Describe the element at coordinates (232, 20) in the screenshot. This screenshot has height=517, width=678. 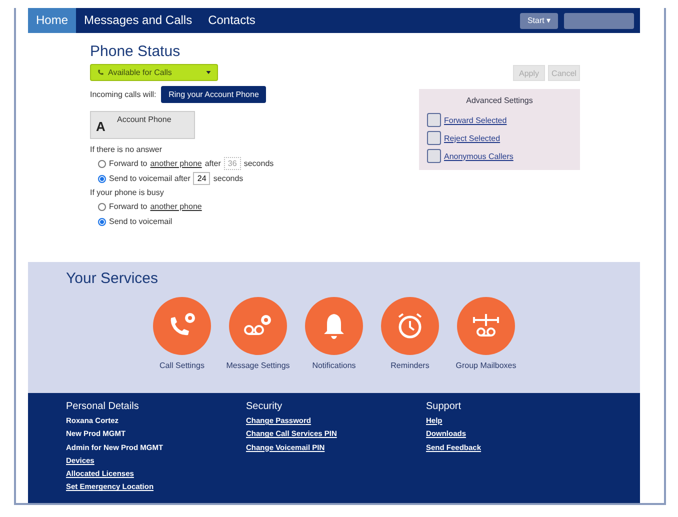
I see `nav-tab: Contacts` at that location.